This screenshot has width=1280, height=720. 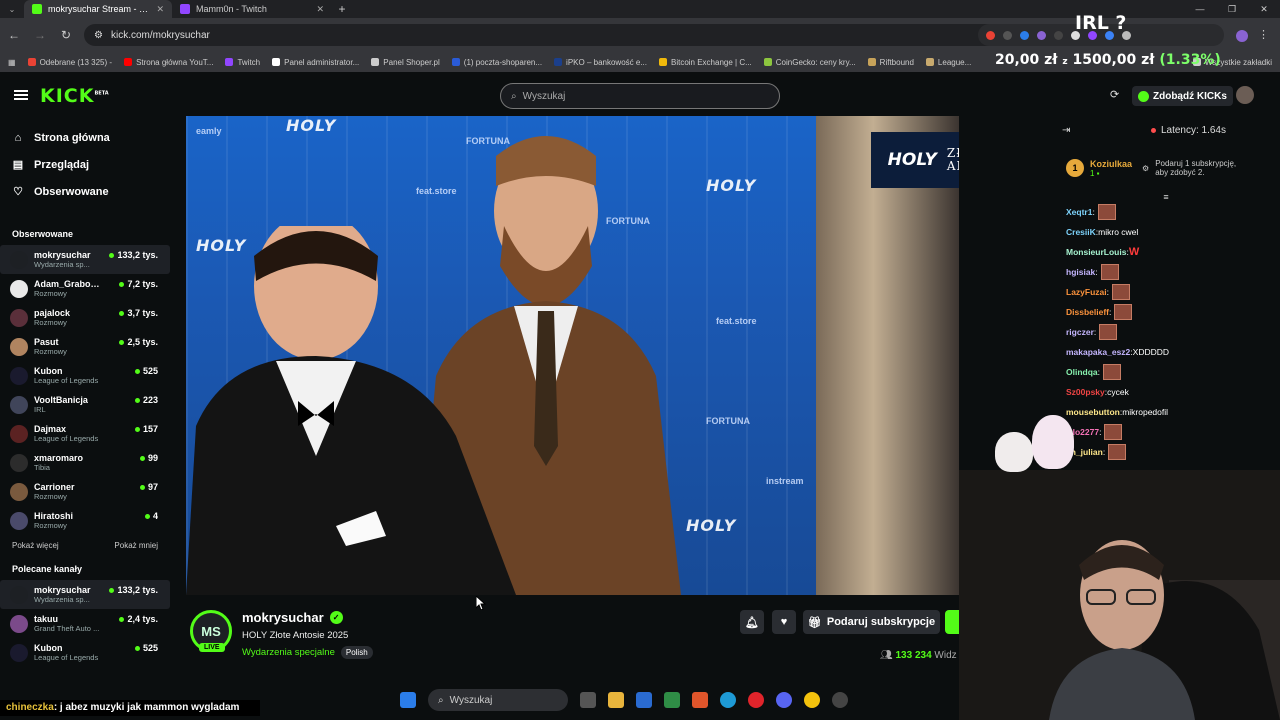 I want to click on opera-icon, so click(x=756, y=700).